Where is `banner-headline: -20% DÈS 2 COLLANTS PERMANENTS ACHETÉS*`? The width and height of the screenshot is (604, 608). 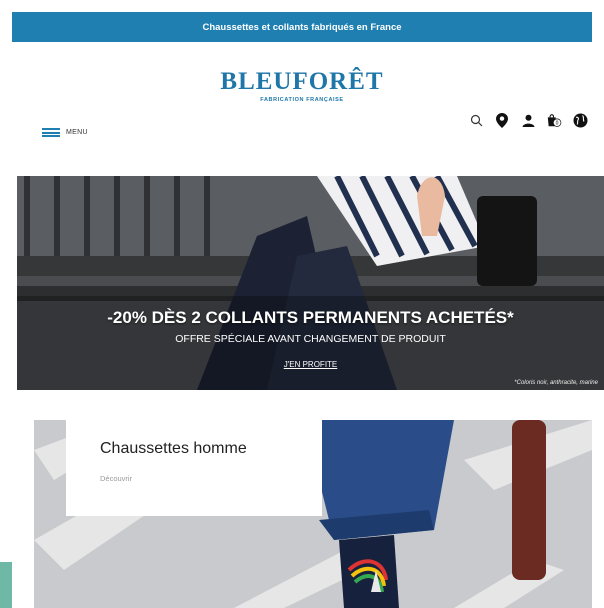
banner-headline: -20% DÈS 2 COLLANTS PERMANENTS ACHETÉS* is located at coordinates (310, 317).